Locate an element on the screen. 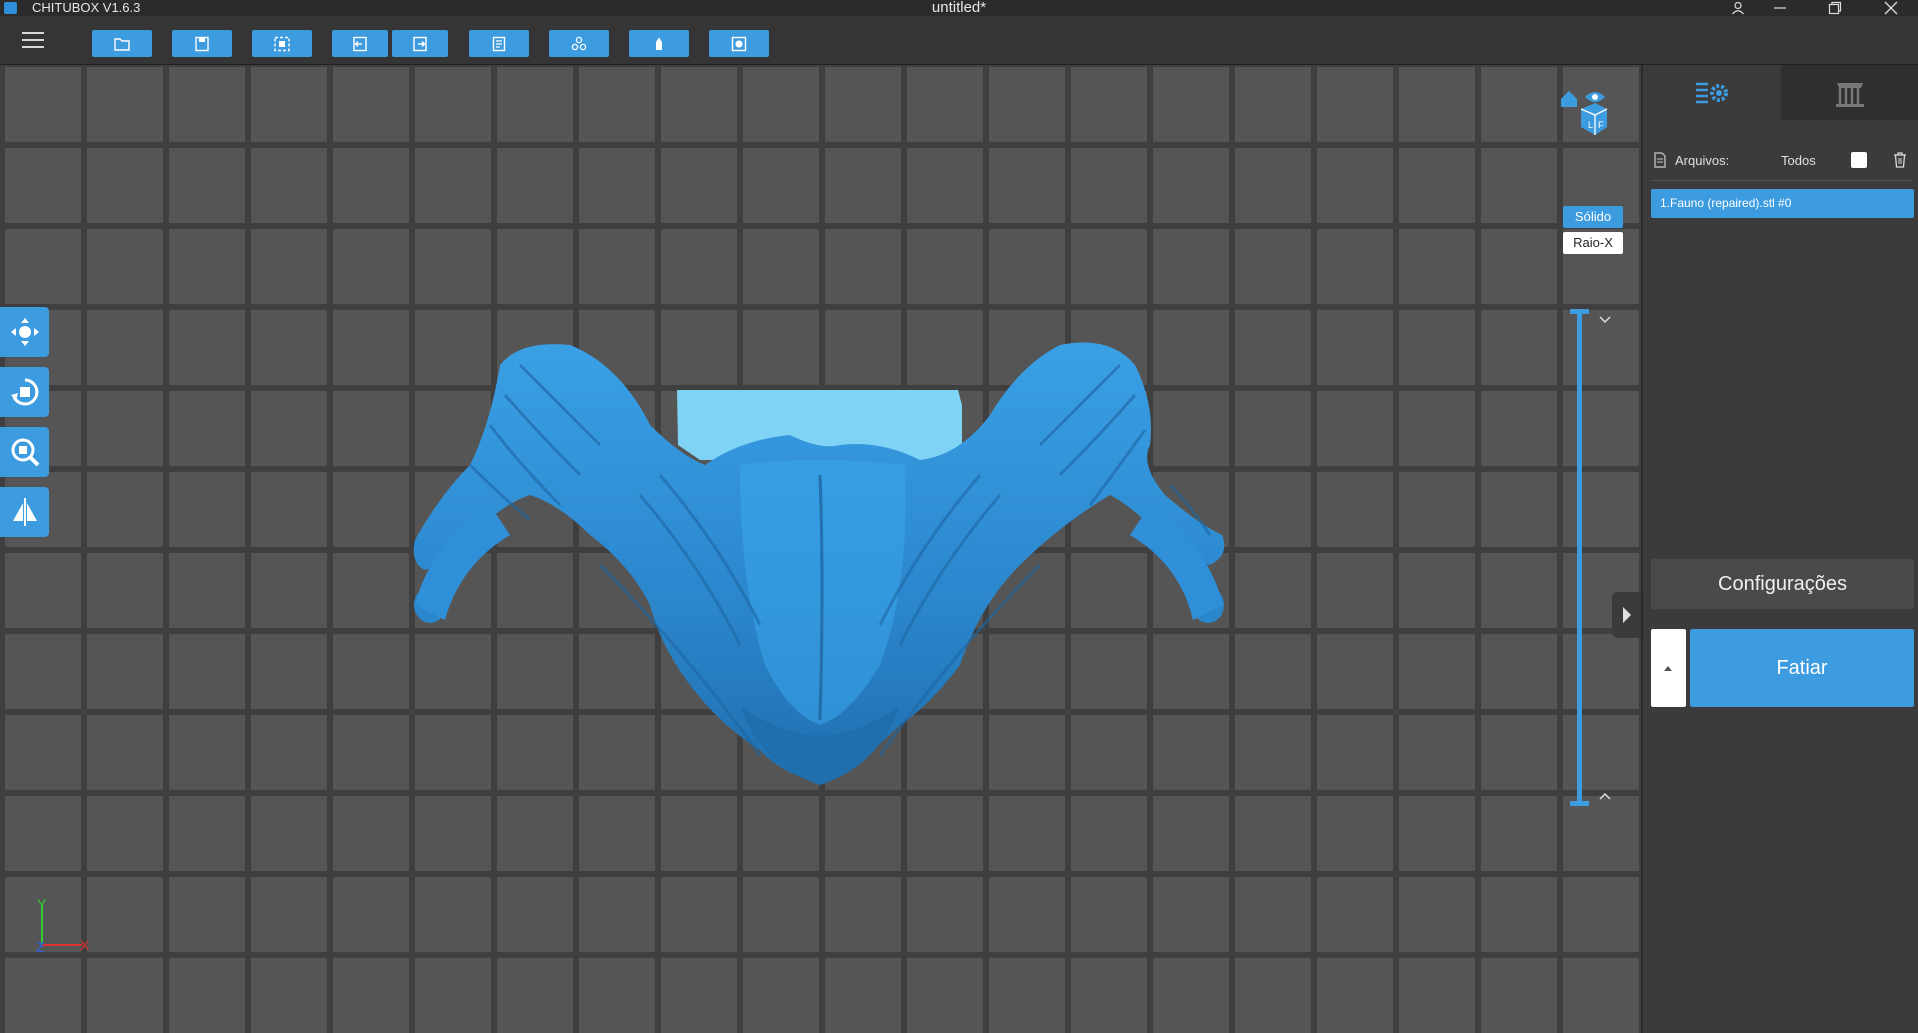 Image resolution: width=1918 pixels, height=1033 pixels. hollow-button is located at coordinates (739, 43).